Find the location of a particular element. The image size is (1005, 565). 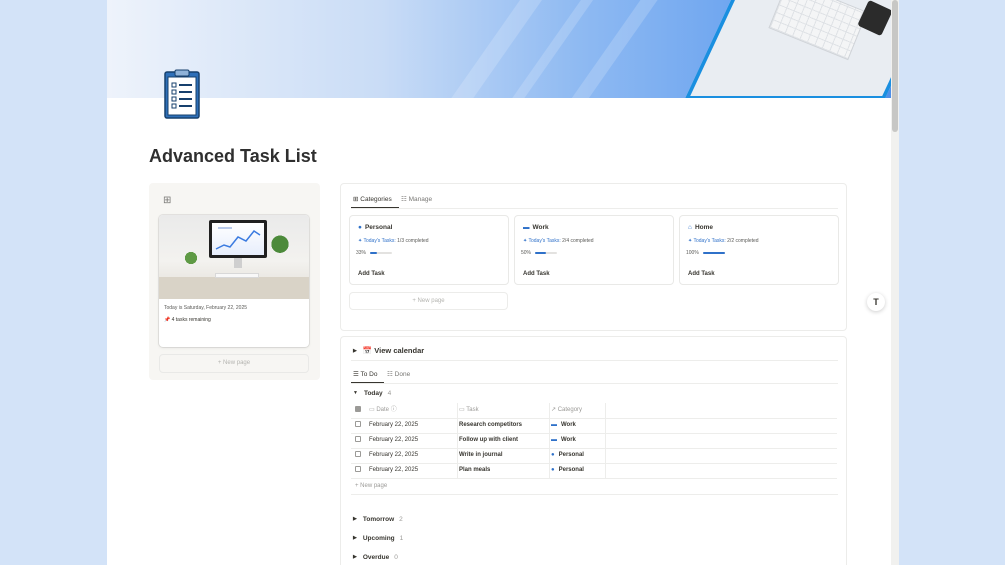

row-task: Write in journal is located at coordinates (481, 455).